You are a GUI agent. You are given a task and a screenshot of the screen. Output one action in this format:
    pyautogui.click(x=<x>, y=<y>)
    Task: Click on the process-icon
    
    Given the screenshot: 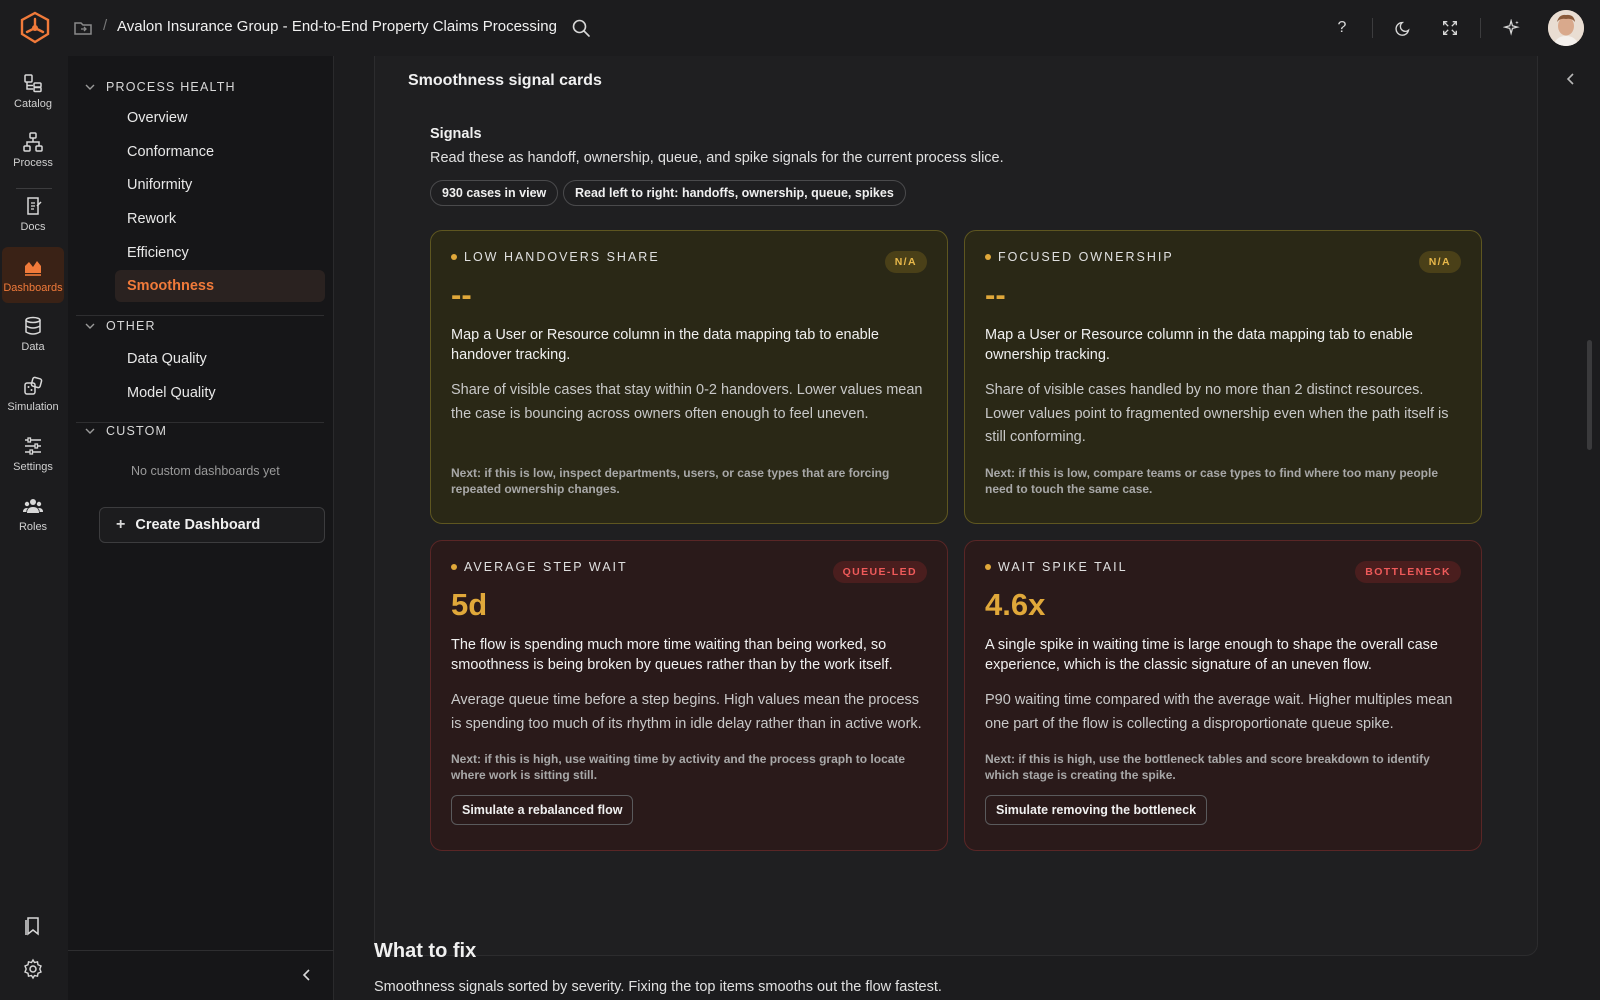 What is the action you would take?
    pyautogui.click(x=33, y=142)
    